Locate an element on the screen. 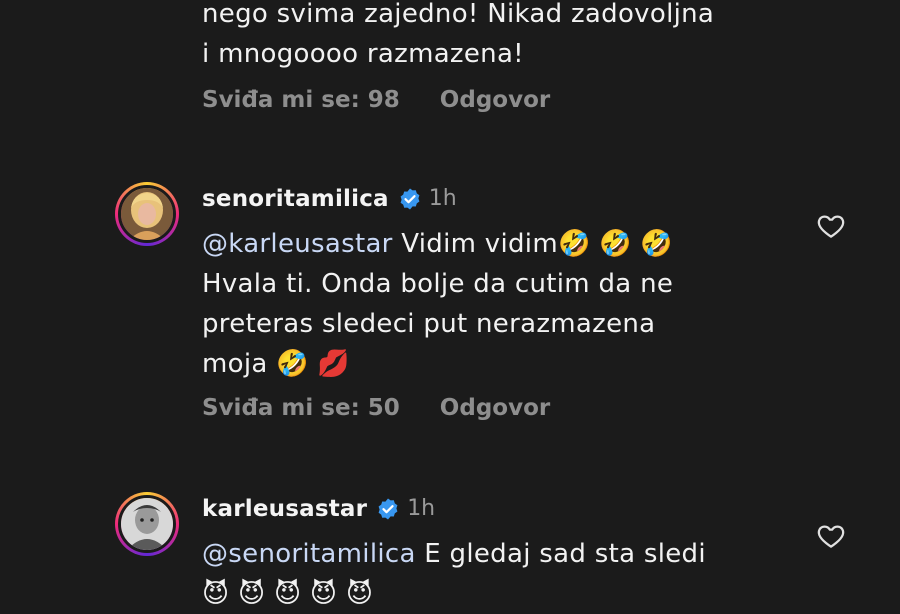  username: karleusastar is located at coordinates (284, 509).